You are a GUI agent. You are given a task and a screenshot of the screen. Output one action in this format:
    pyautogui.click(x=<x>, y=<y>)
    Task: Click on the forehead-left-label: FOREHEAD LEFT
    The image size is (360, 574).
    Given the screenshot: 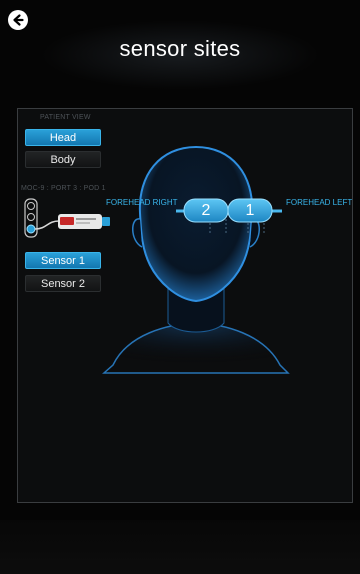 What is the action you would take?
    pyautogui.click(x=319, y=202)
    